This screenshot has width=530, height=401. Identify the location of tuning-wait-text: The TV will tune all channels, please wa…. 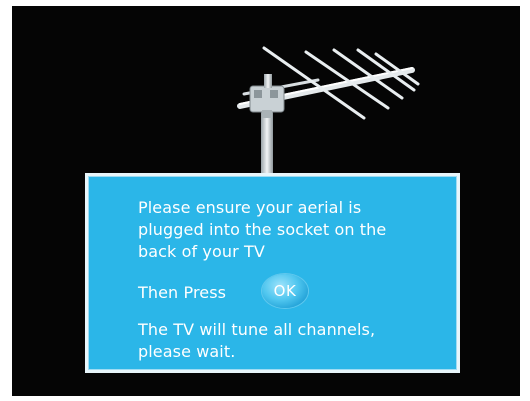
(257, 340).